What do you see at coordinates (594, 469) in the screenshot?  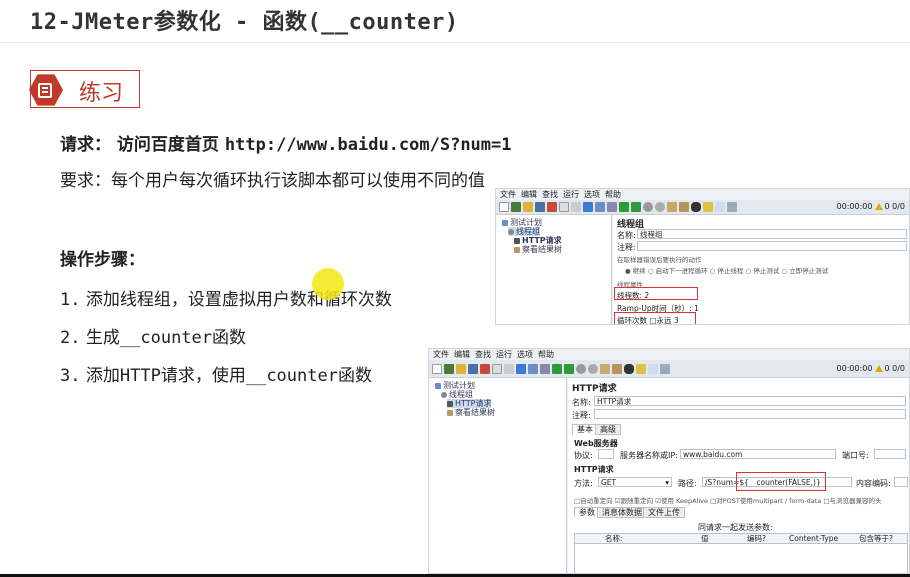 I see `http-request-section-label: HTTP请求` at bounding box center [594, 469].